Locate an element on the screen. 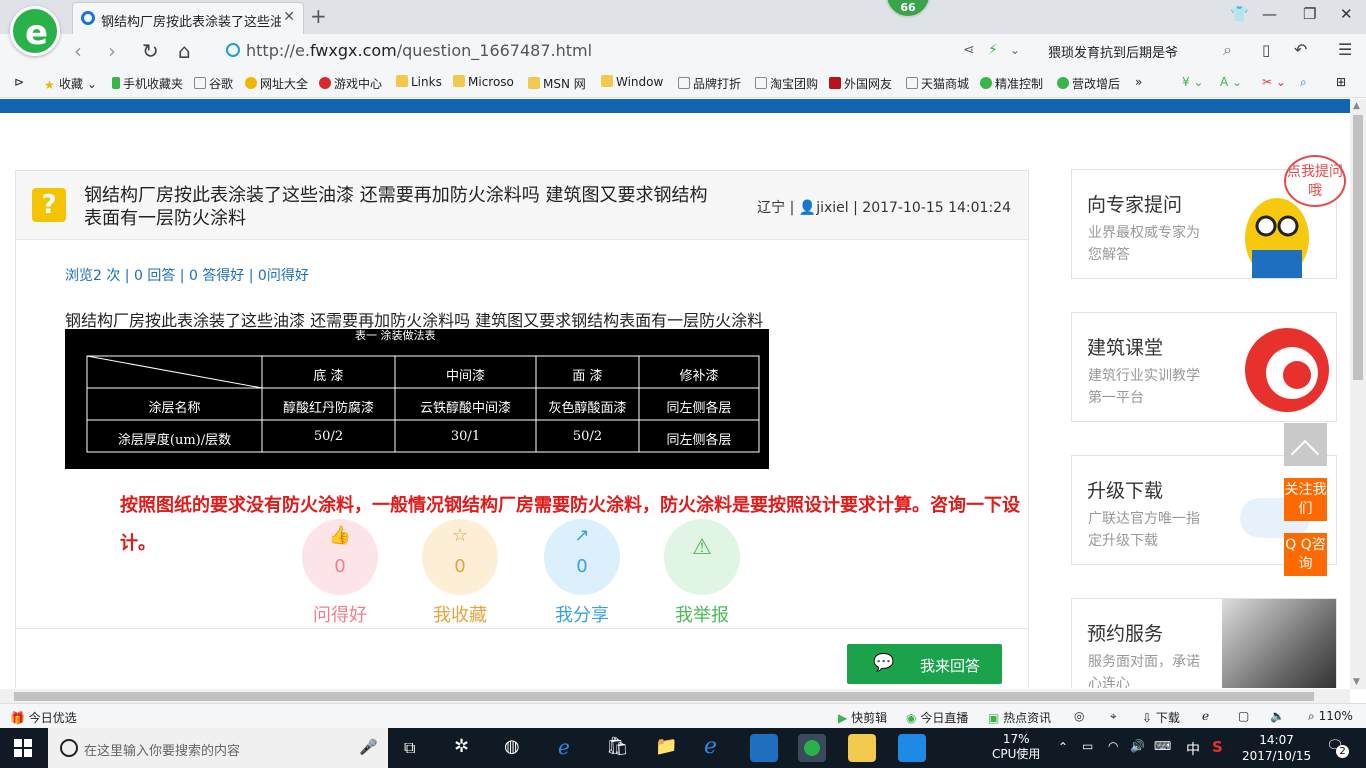 This screenshot has width=1366, height=768. scroll-down-icon: ▼ is located at coordinates (1356, 682).